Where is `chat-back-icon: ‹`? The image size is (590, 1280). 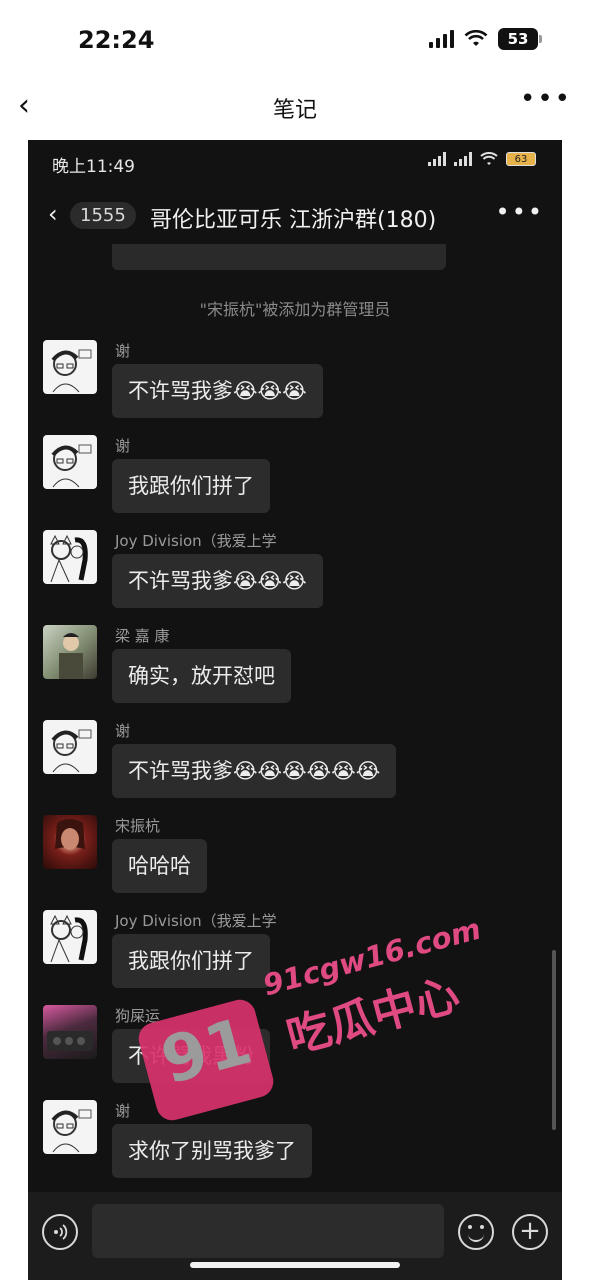
chat-back-icon: ‹ is located at coordinates (53, 214).